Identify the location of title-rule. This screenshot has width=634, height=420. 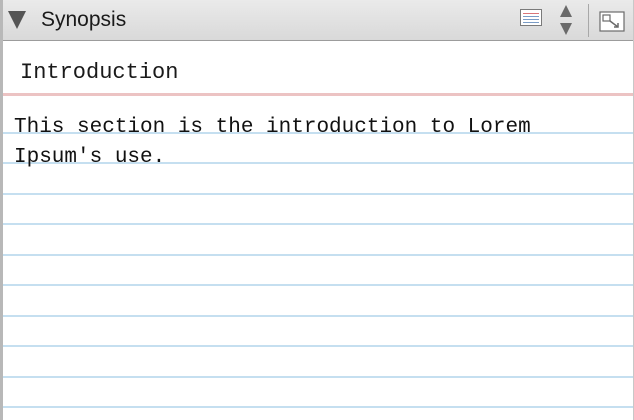
(318, 94).